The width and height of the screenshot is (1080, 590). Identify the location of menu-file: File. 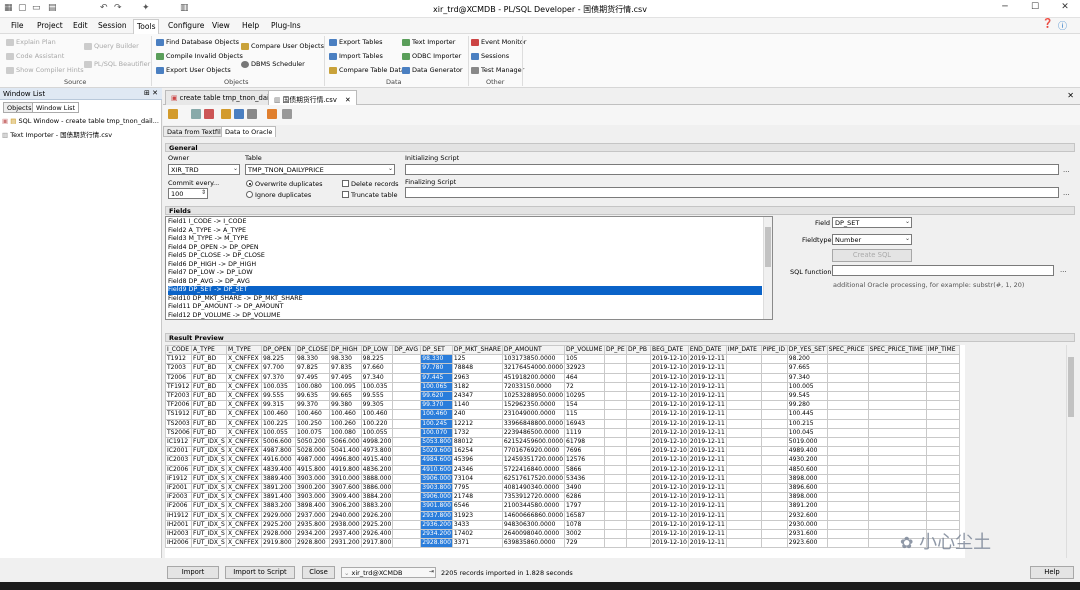
(17, 25).